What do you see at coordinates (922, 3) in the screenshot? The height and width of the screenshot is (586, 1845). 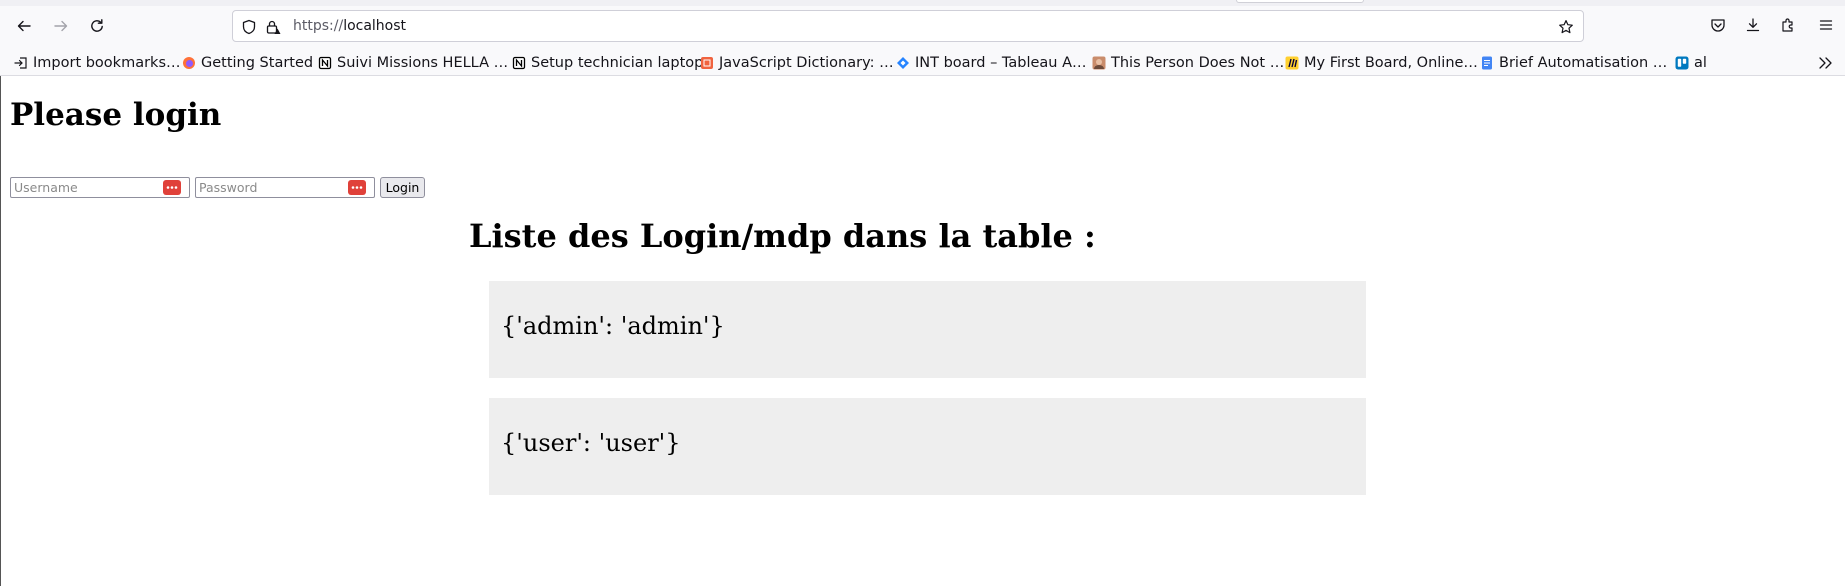 I see `tab-strip` at bounding box center [922, 3].